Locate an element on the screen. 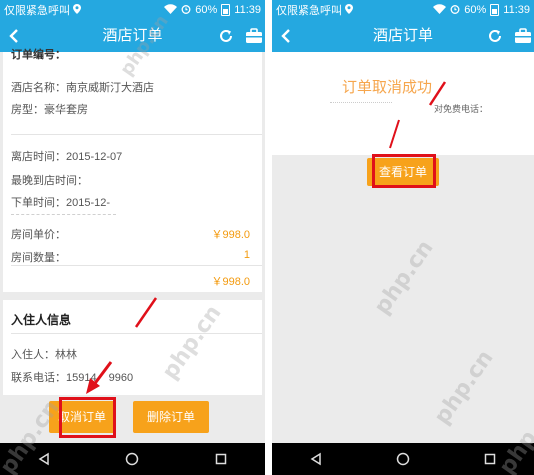  dotted-line is located at coordinates (361, 102).